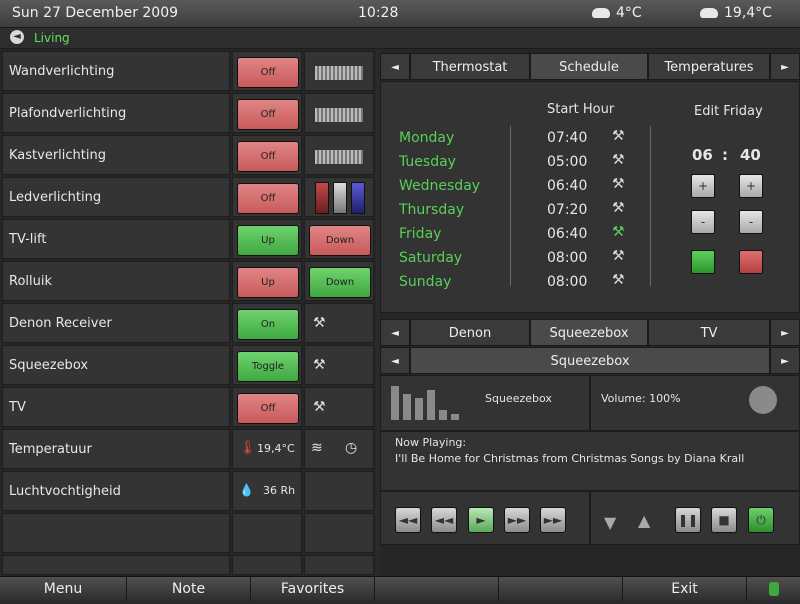 The width and height of the screenshot is (800, 604). I want to click on stop-button: ■, so click(724, 520).